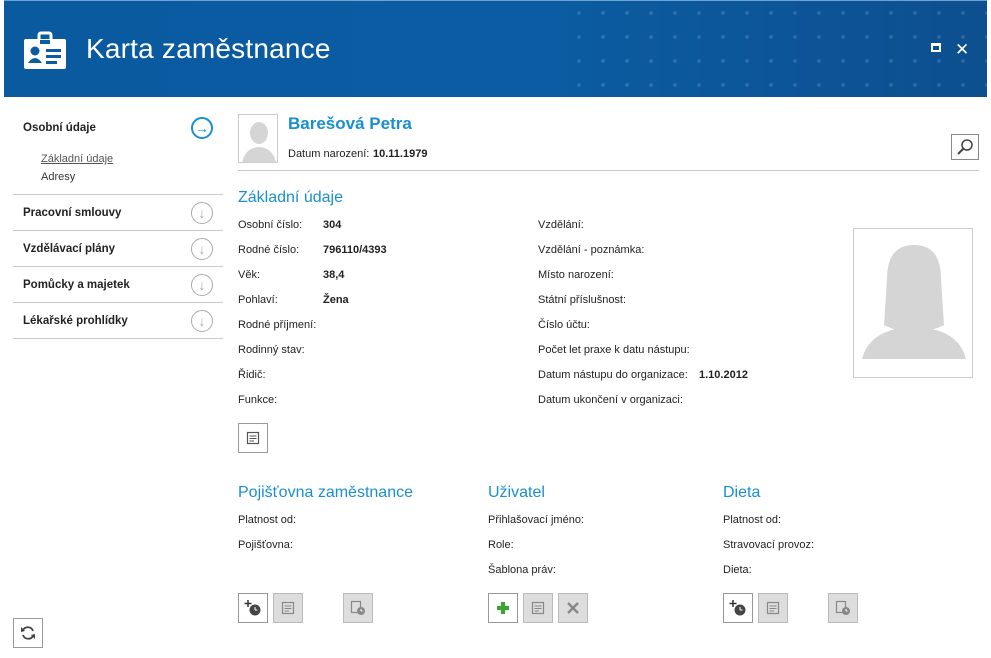 This screenshot has width=991, height=658. Describe the element at coordinates (613, 375) in the screenshot. I see `field-label: Datum nástupu do organizace:` at that location.